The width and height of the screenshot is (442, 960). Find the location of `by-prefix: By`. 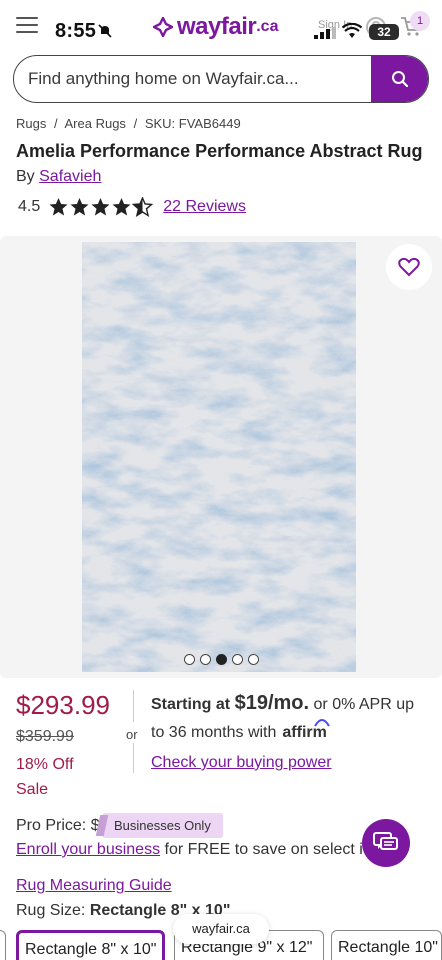

by-prefix: By is located at coordinates (25, 176).